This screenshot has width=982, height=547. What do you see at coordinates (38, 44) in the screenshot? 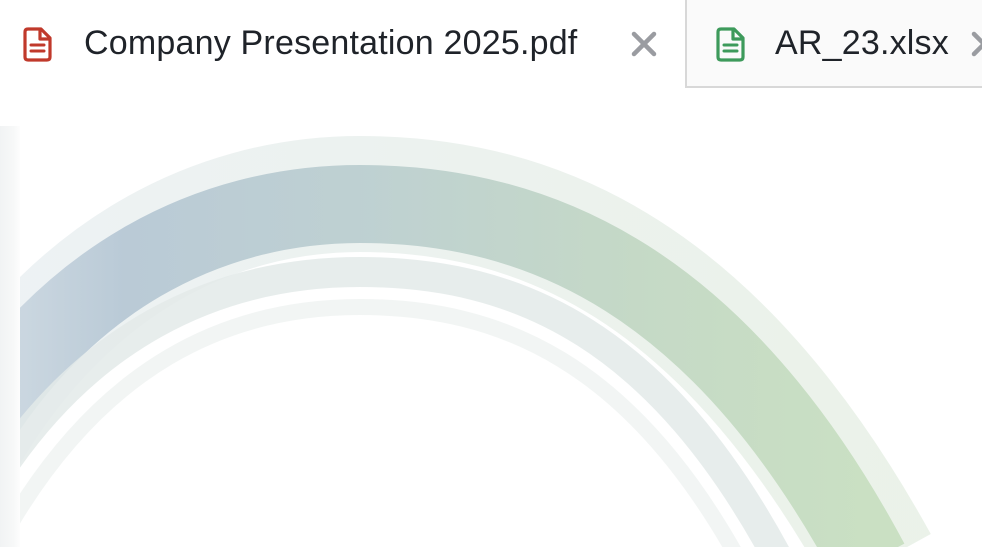
I see `pdf-file-icon` at bounding box center [38, 44].